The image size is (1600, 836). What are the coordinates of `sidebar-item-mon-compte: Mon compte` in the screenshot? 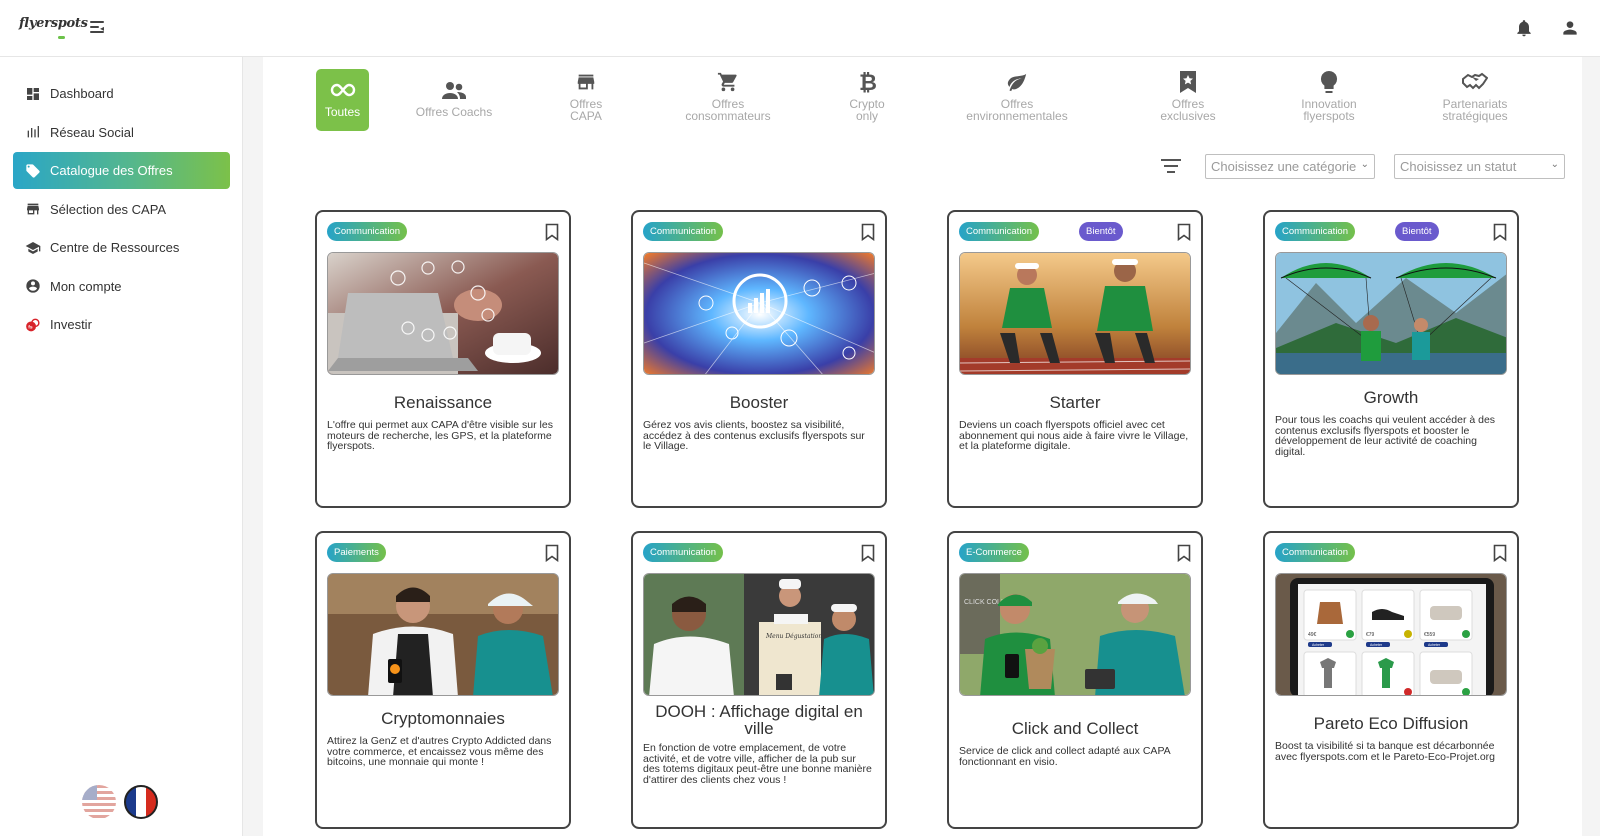 It's located at (121, 286).